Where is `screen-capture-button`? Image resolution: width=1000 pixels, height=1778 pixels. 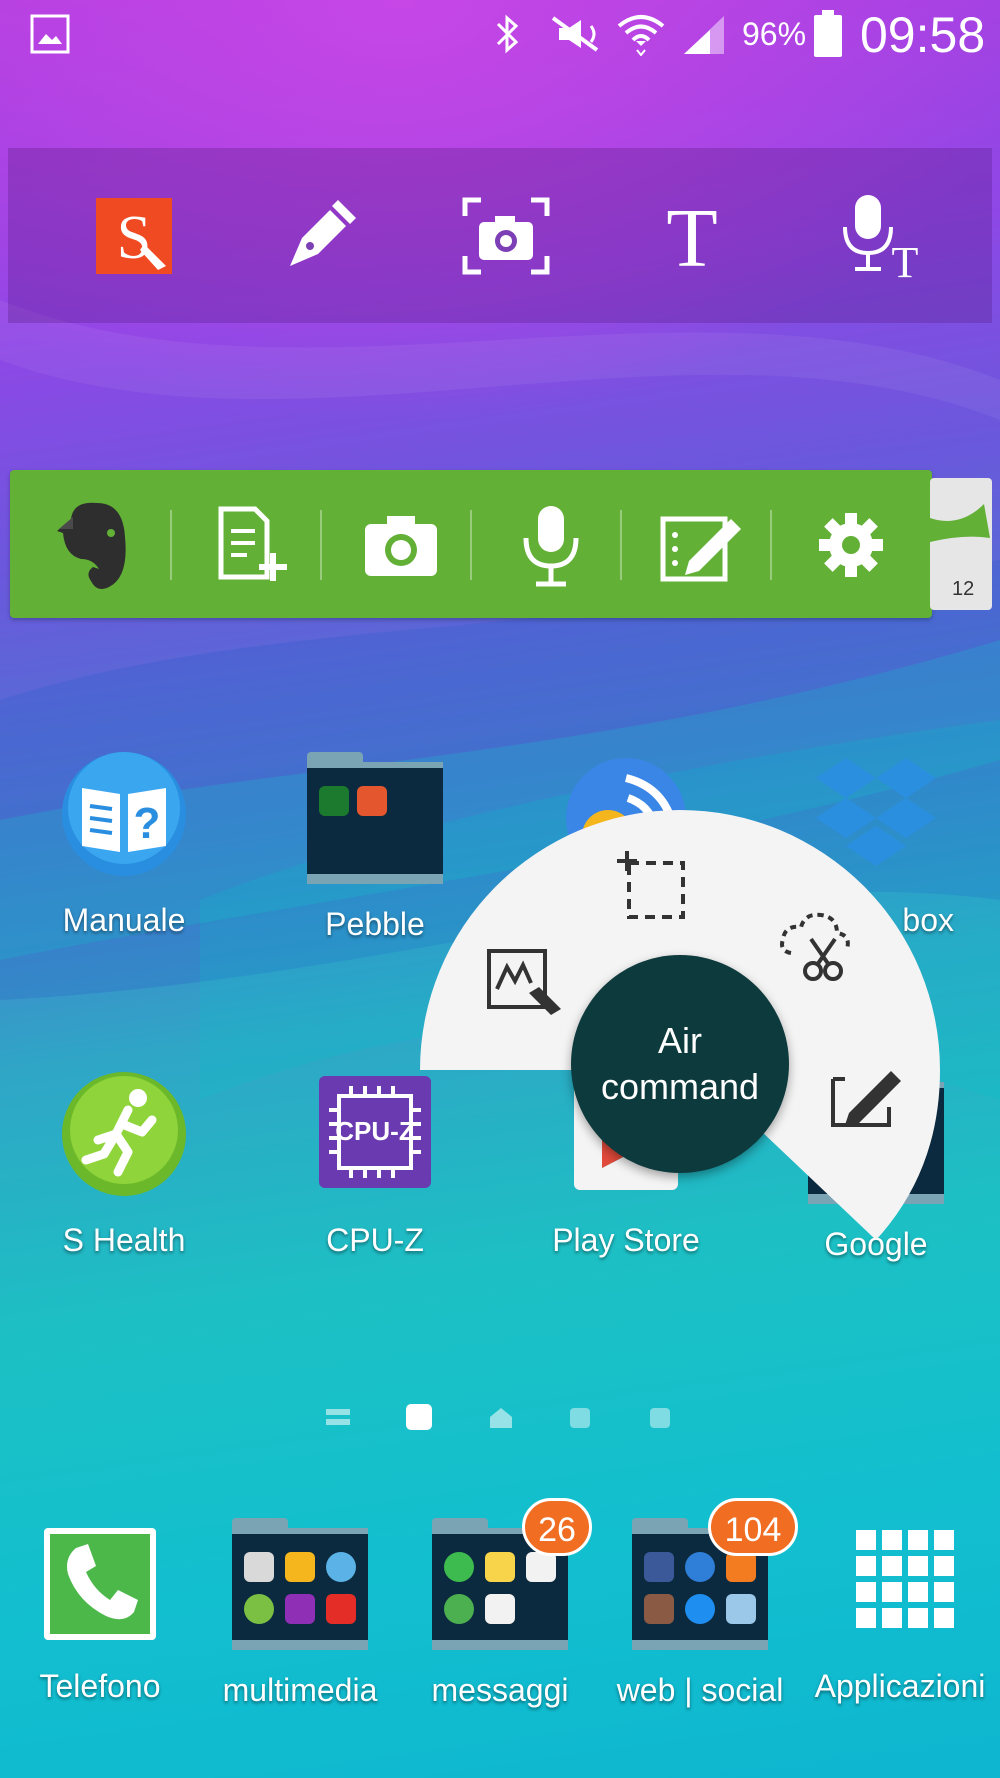
screen-capture-button is located at coordinates (506, 236).